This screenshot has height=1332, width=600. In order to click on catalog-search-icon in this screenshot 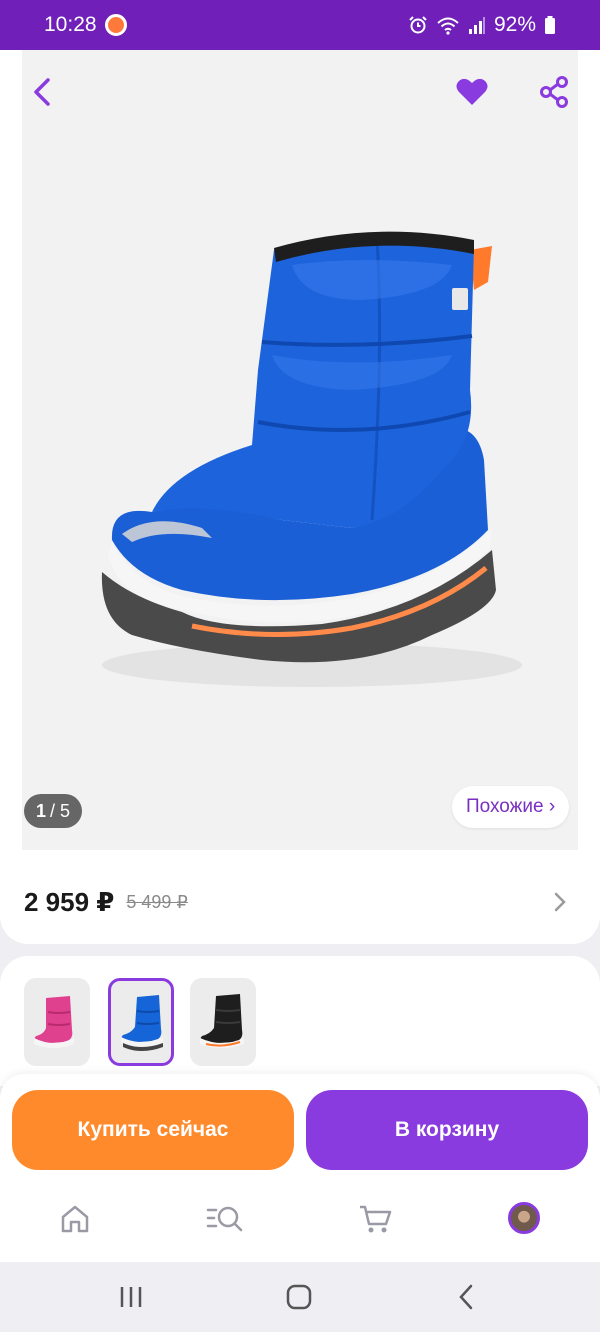, I will do `click(224, 1219)`.